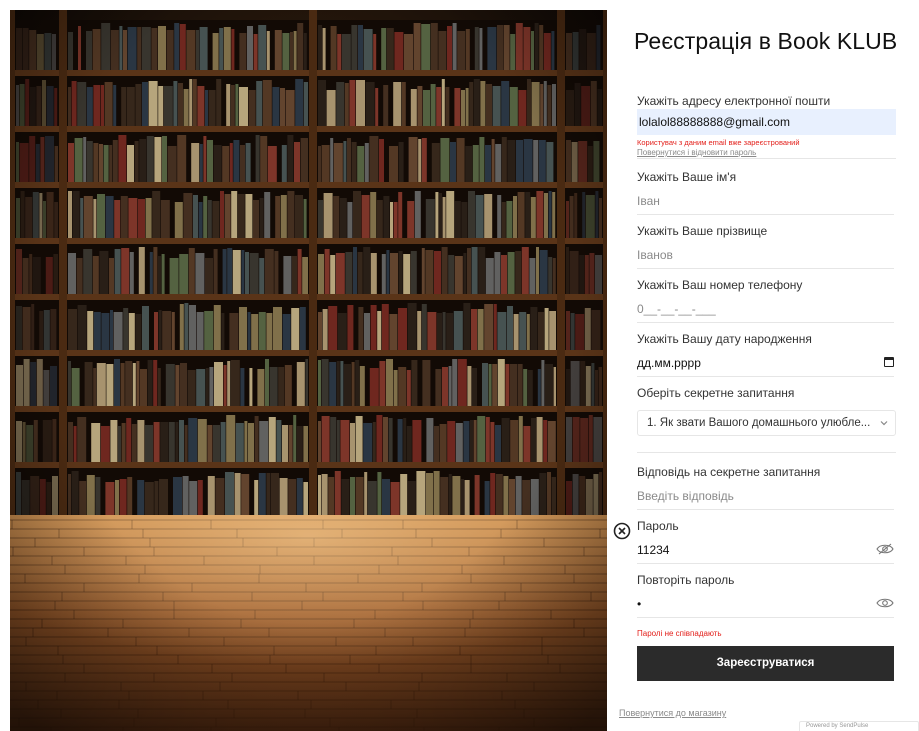 The image size is (919, 731). I want to click on first-name-input: Іван, so click(765, 202).